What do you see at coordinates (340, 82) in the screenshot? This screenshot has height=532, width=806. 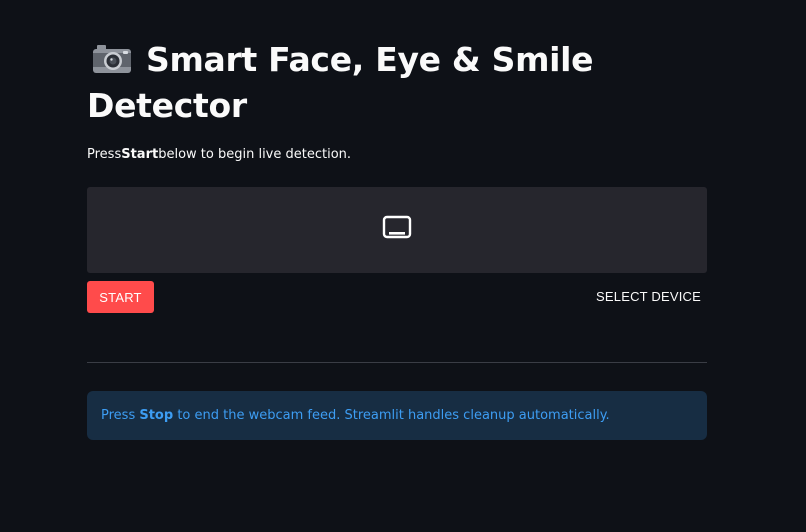 I see `page-title-text: Smart Face, Eye & Smile Detector` at bounding box center [340, 82].